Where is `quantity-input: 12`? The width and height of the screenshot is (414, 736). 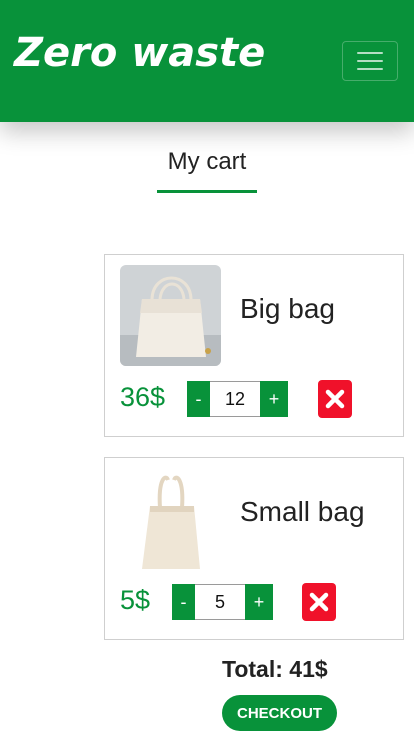
quantity-input: 12 is located at coordinates (235, 399).